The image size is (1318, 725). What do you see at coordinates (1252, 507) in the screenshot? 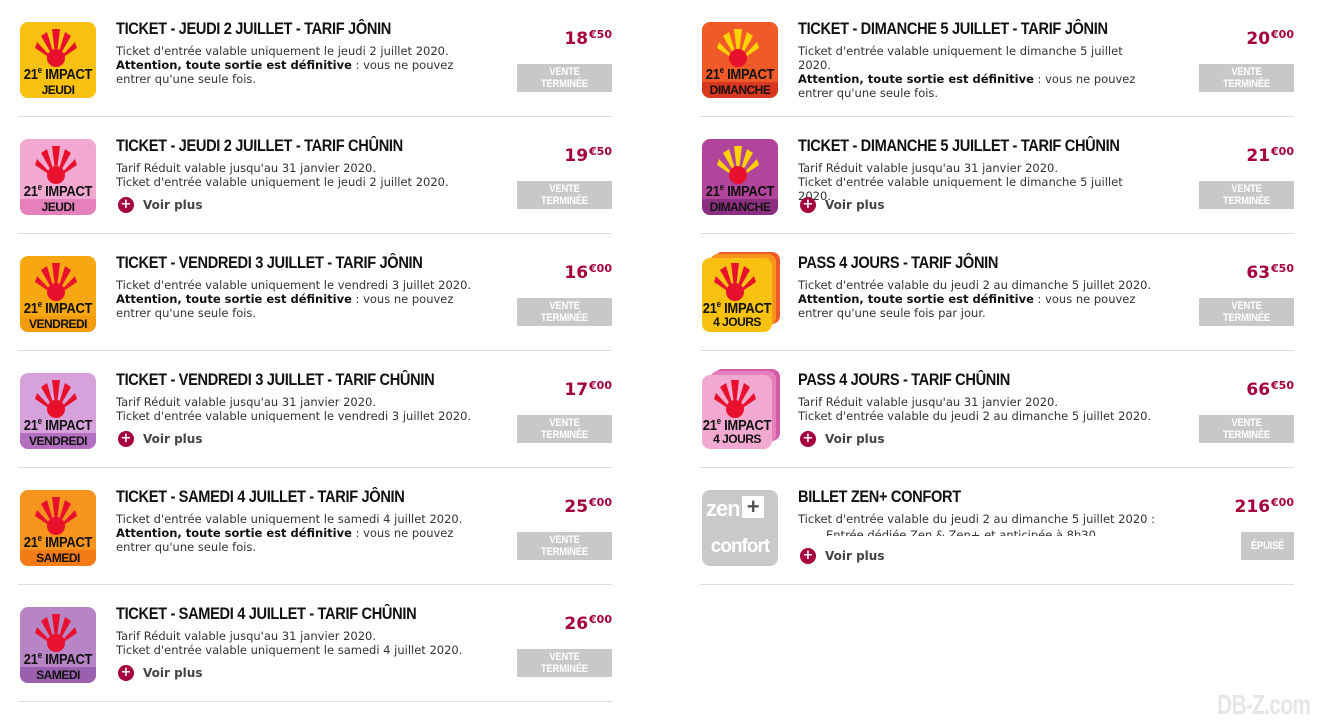
I see `price-int: 216` at bounding box center [1252, 507].